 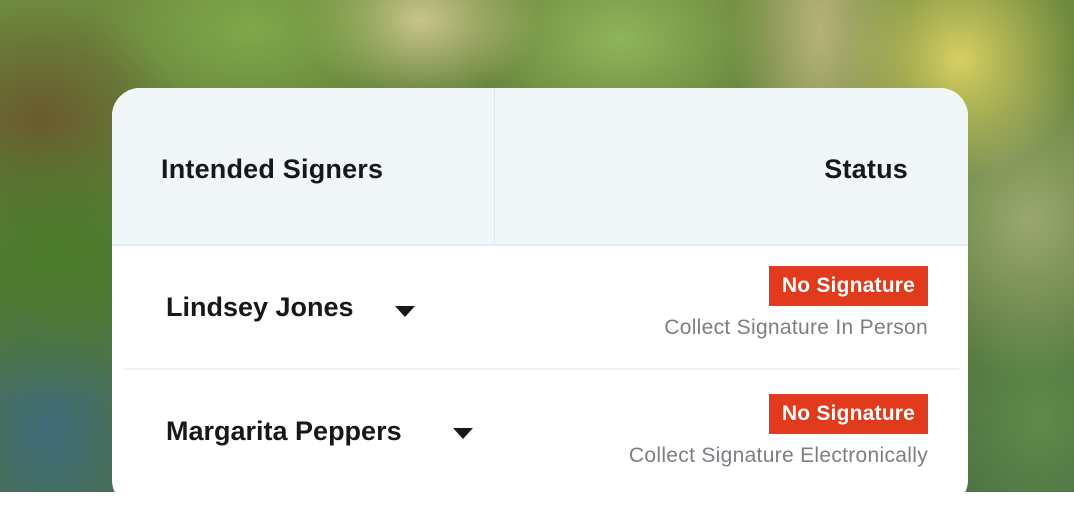 What do you see at coordinates (284, 431) in the screenshot?
I see `signer-name: Margarita Peppers` at bounding box center [284, 431].